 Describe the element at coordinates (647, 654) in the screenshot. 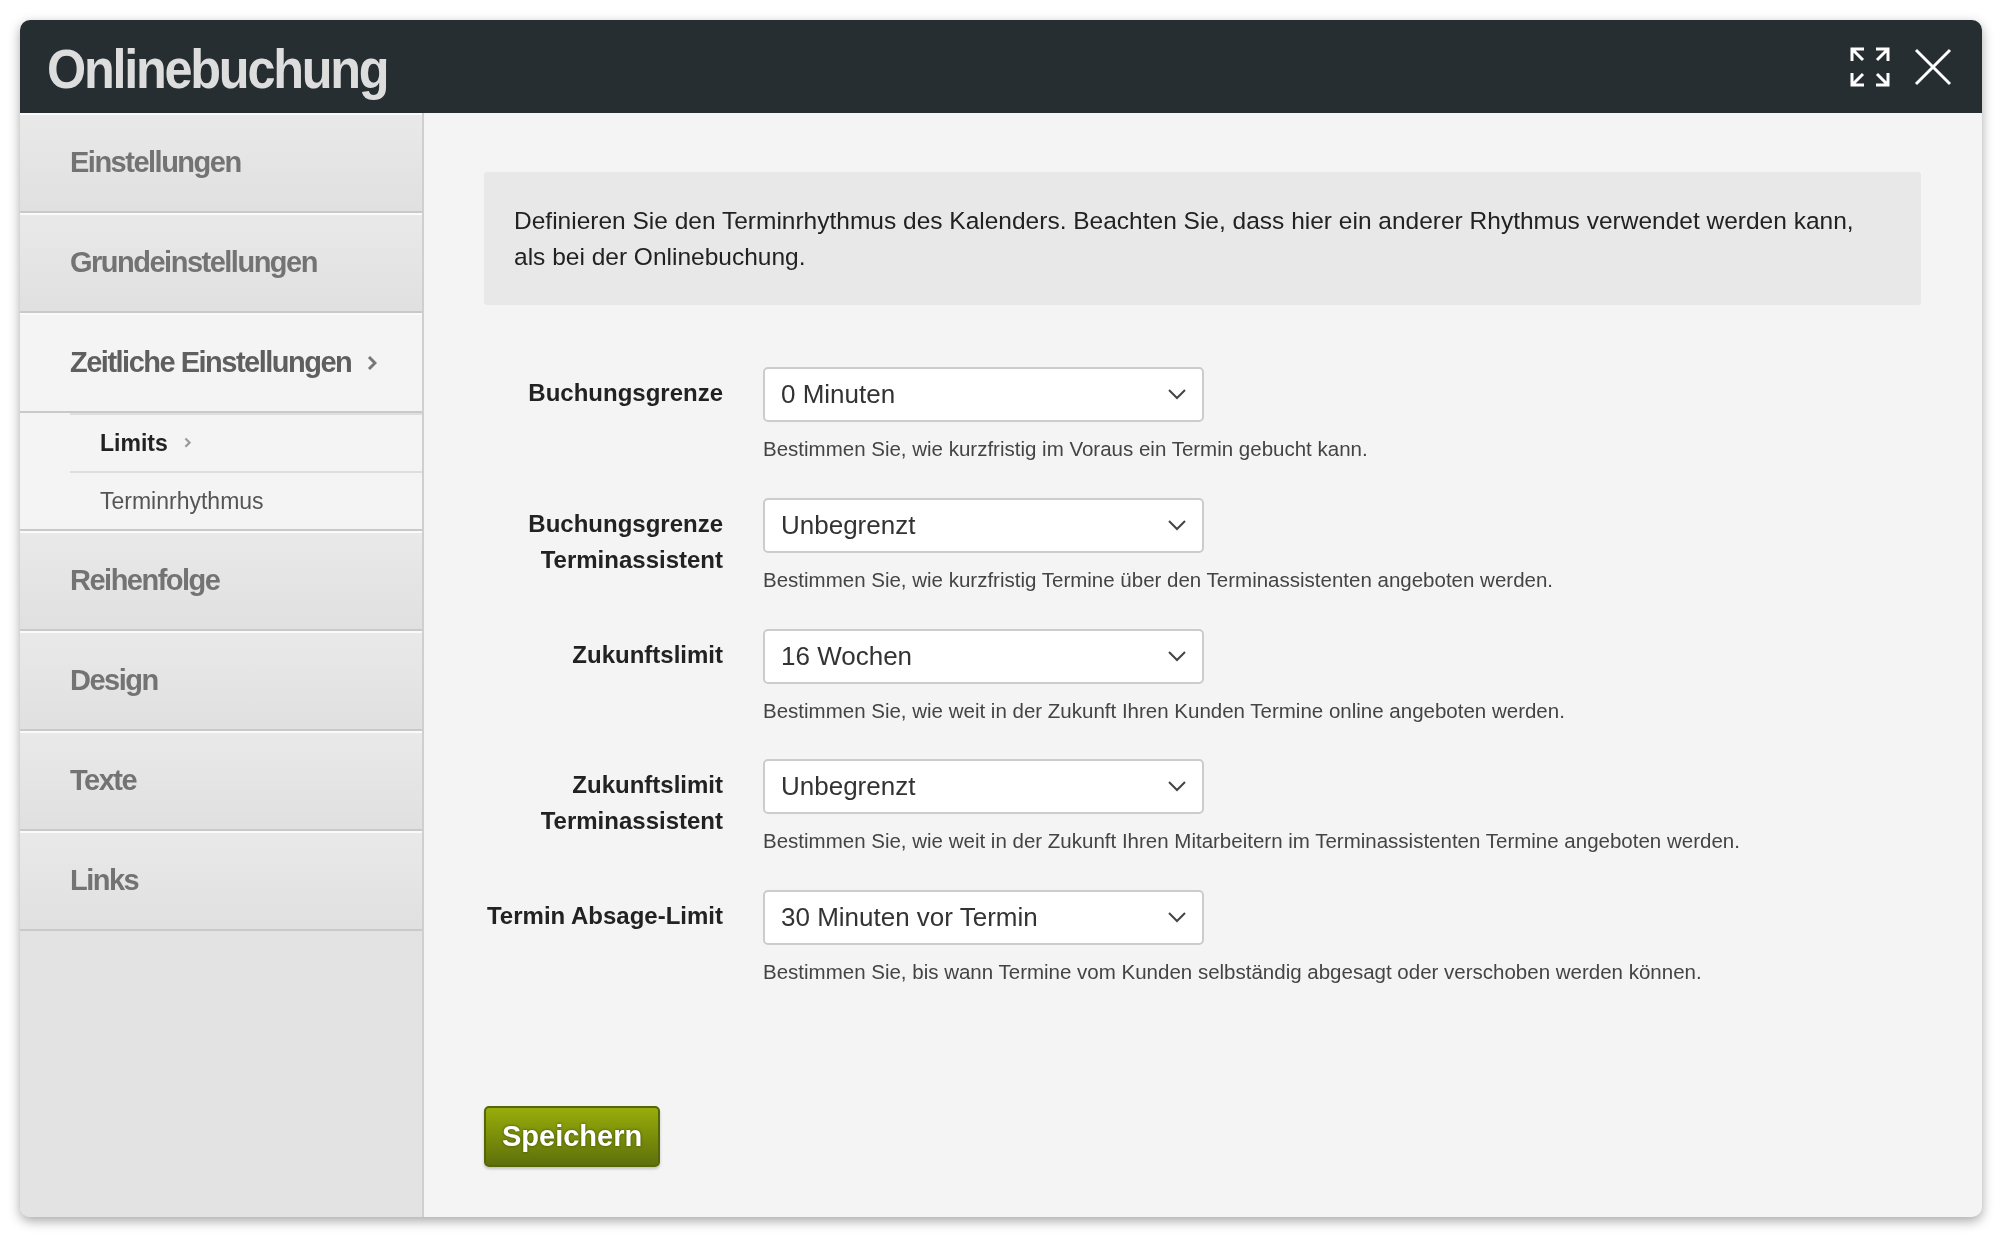

I see `field-label: Zukunftslimit` at that location.